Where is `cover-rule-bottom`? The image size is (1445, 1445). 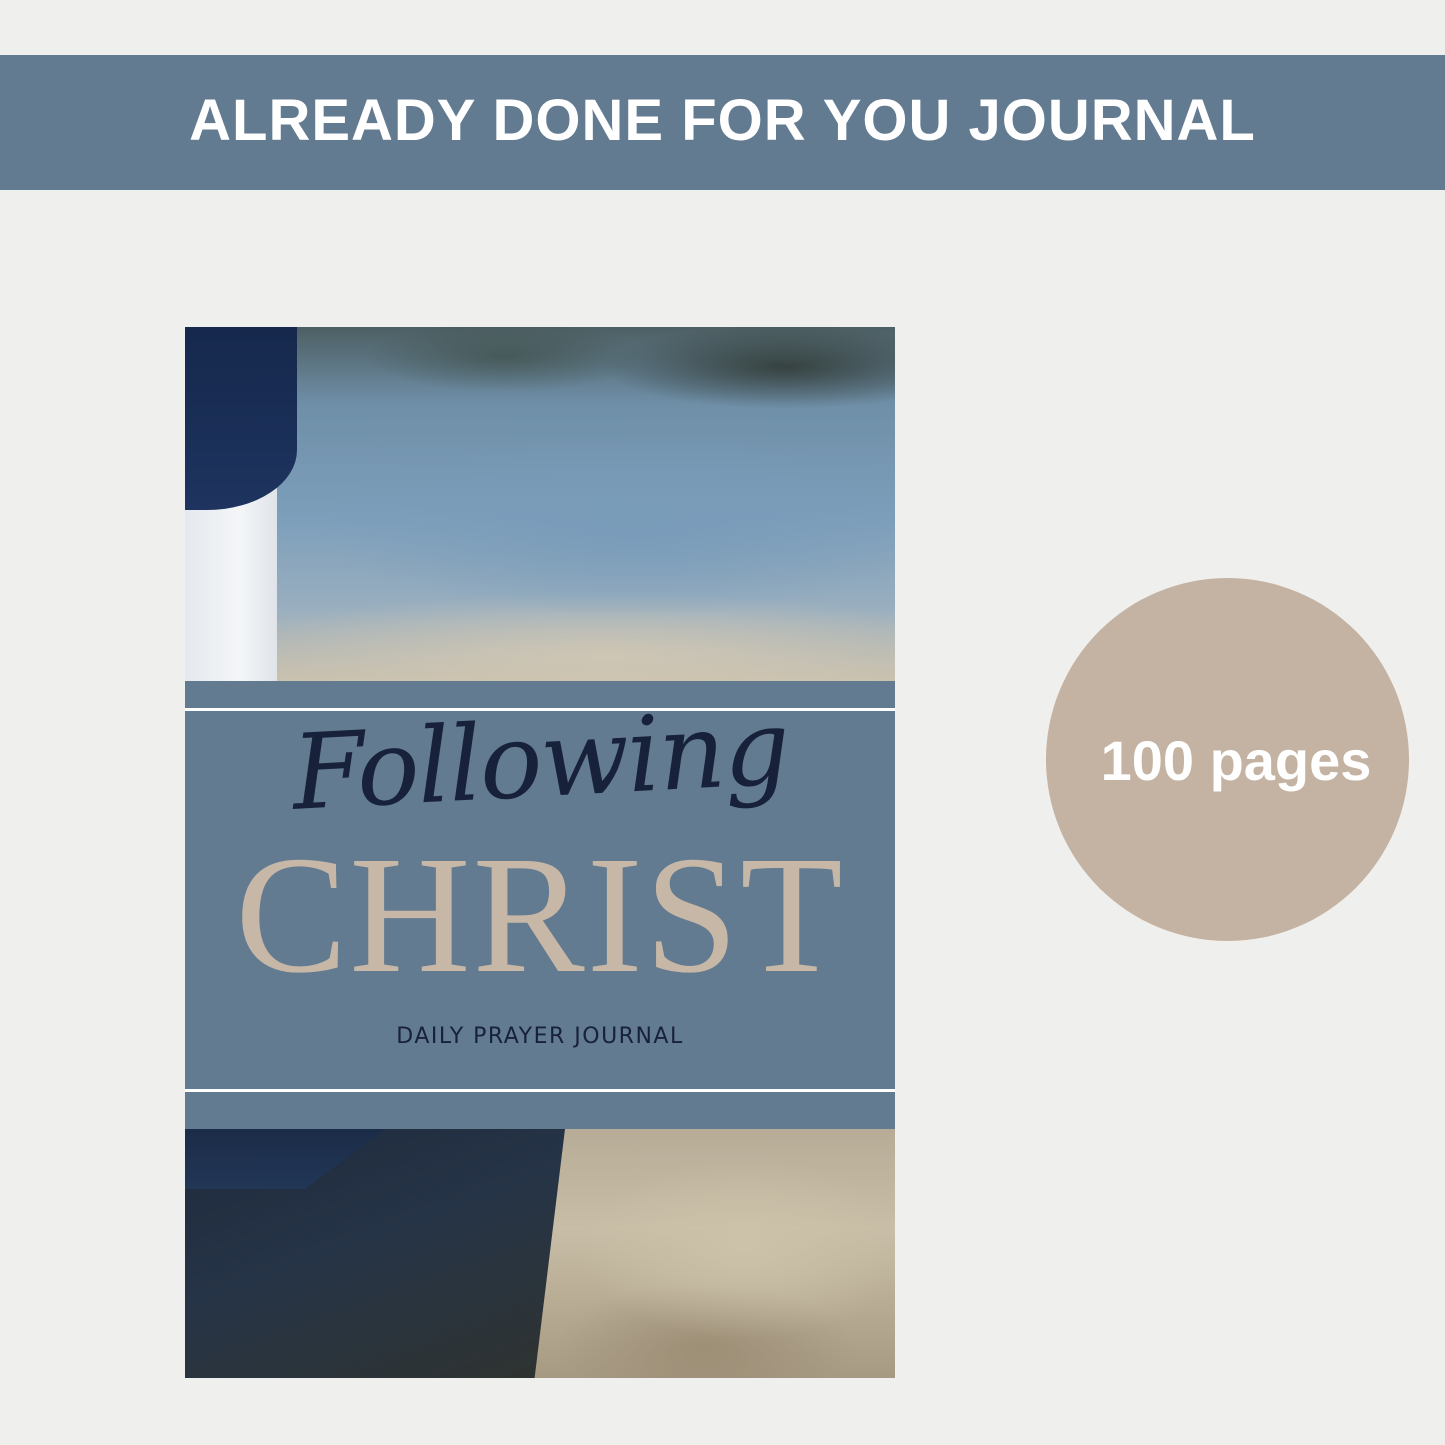
cover-rule-bottom is located at coordinates (540, 1090).